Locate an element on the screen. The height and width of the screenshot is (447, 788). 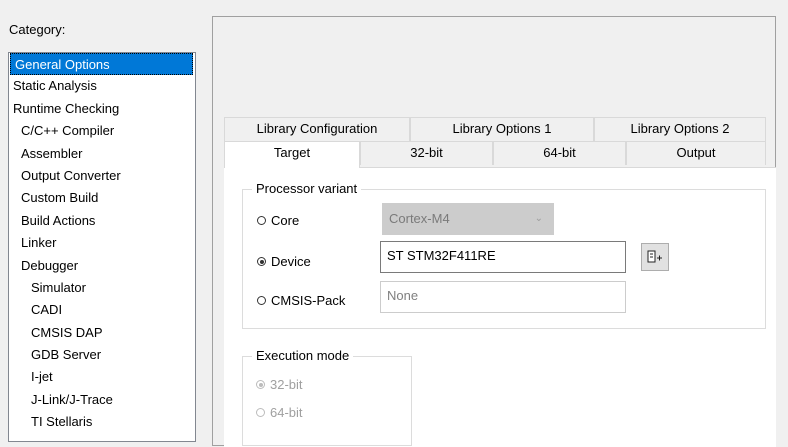
category-item-build-actions: Build Actions is located at coordinates (102, 221).